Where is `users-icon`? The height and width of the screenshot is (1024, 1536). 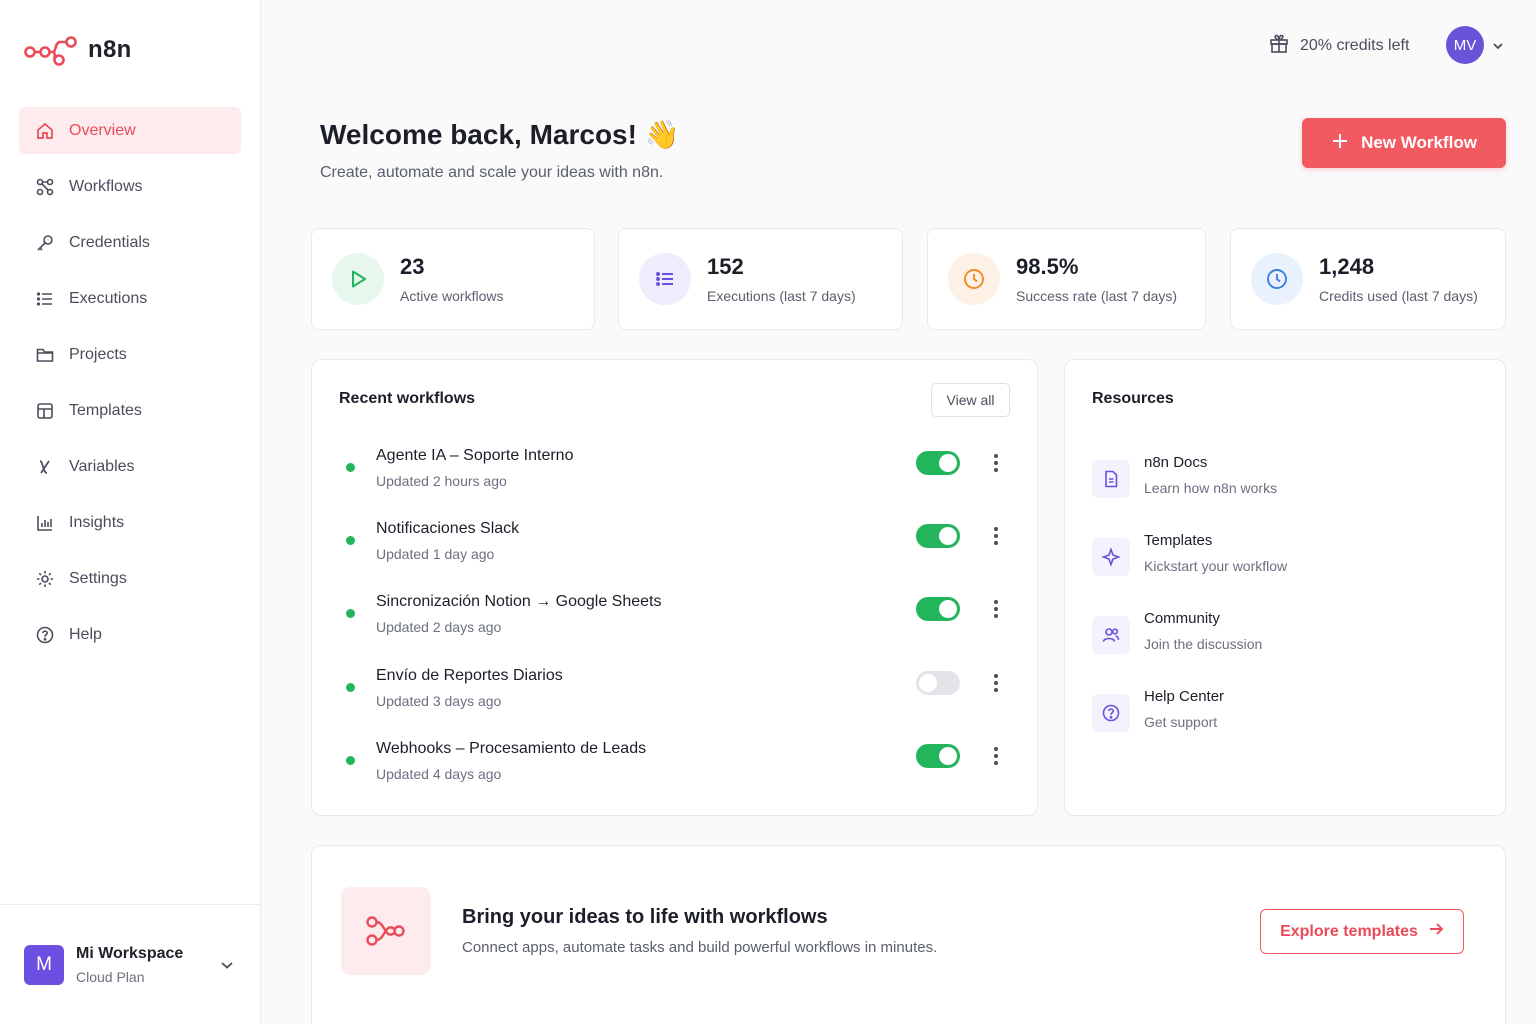
users-icon is located at coordinates (1111, 635).